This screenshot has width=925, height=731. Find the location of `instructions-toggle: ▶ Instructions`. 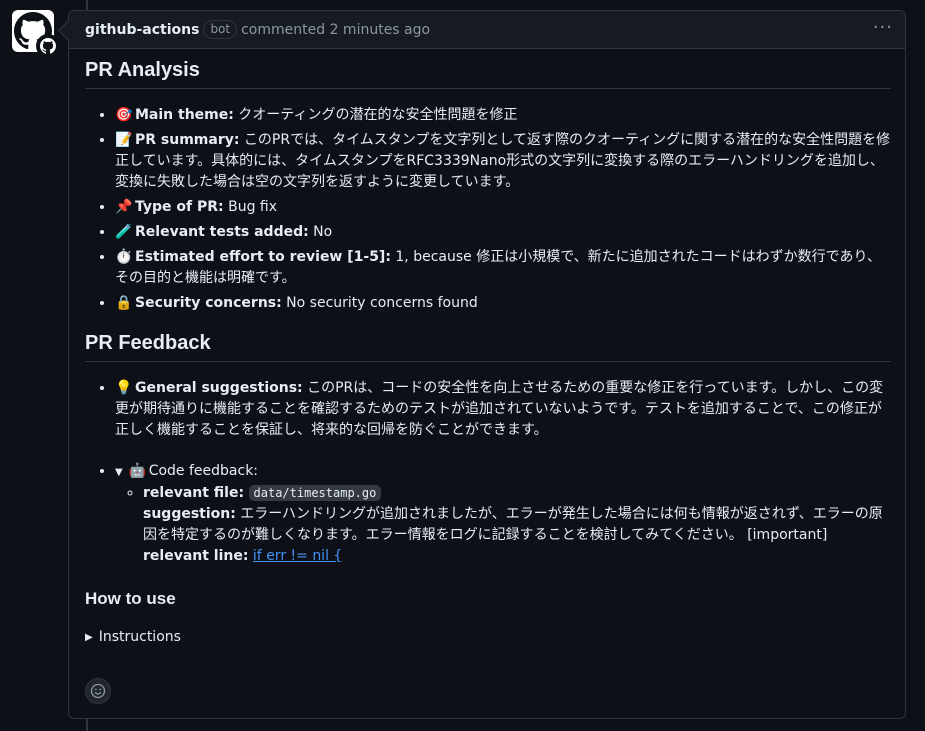

instructions-toggle: ▶ Instructions is located at coordinates (488, 637).